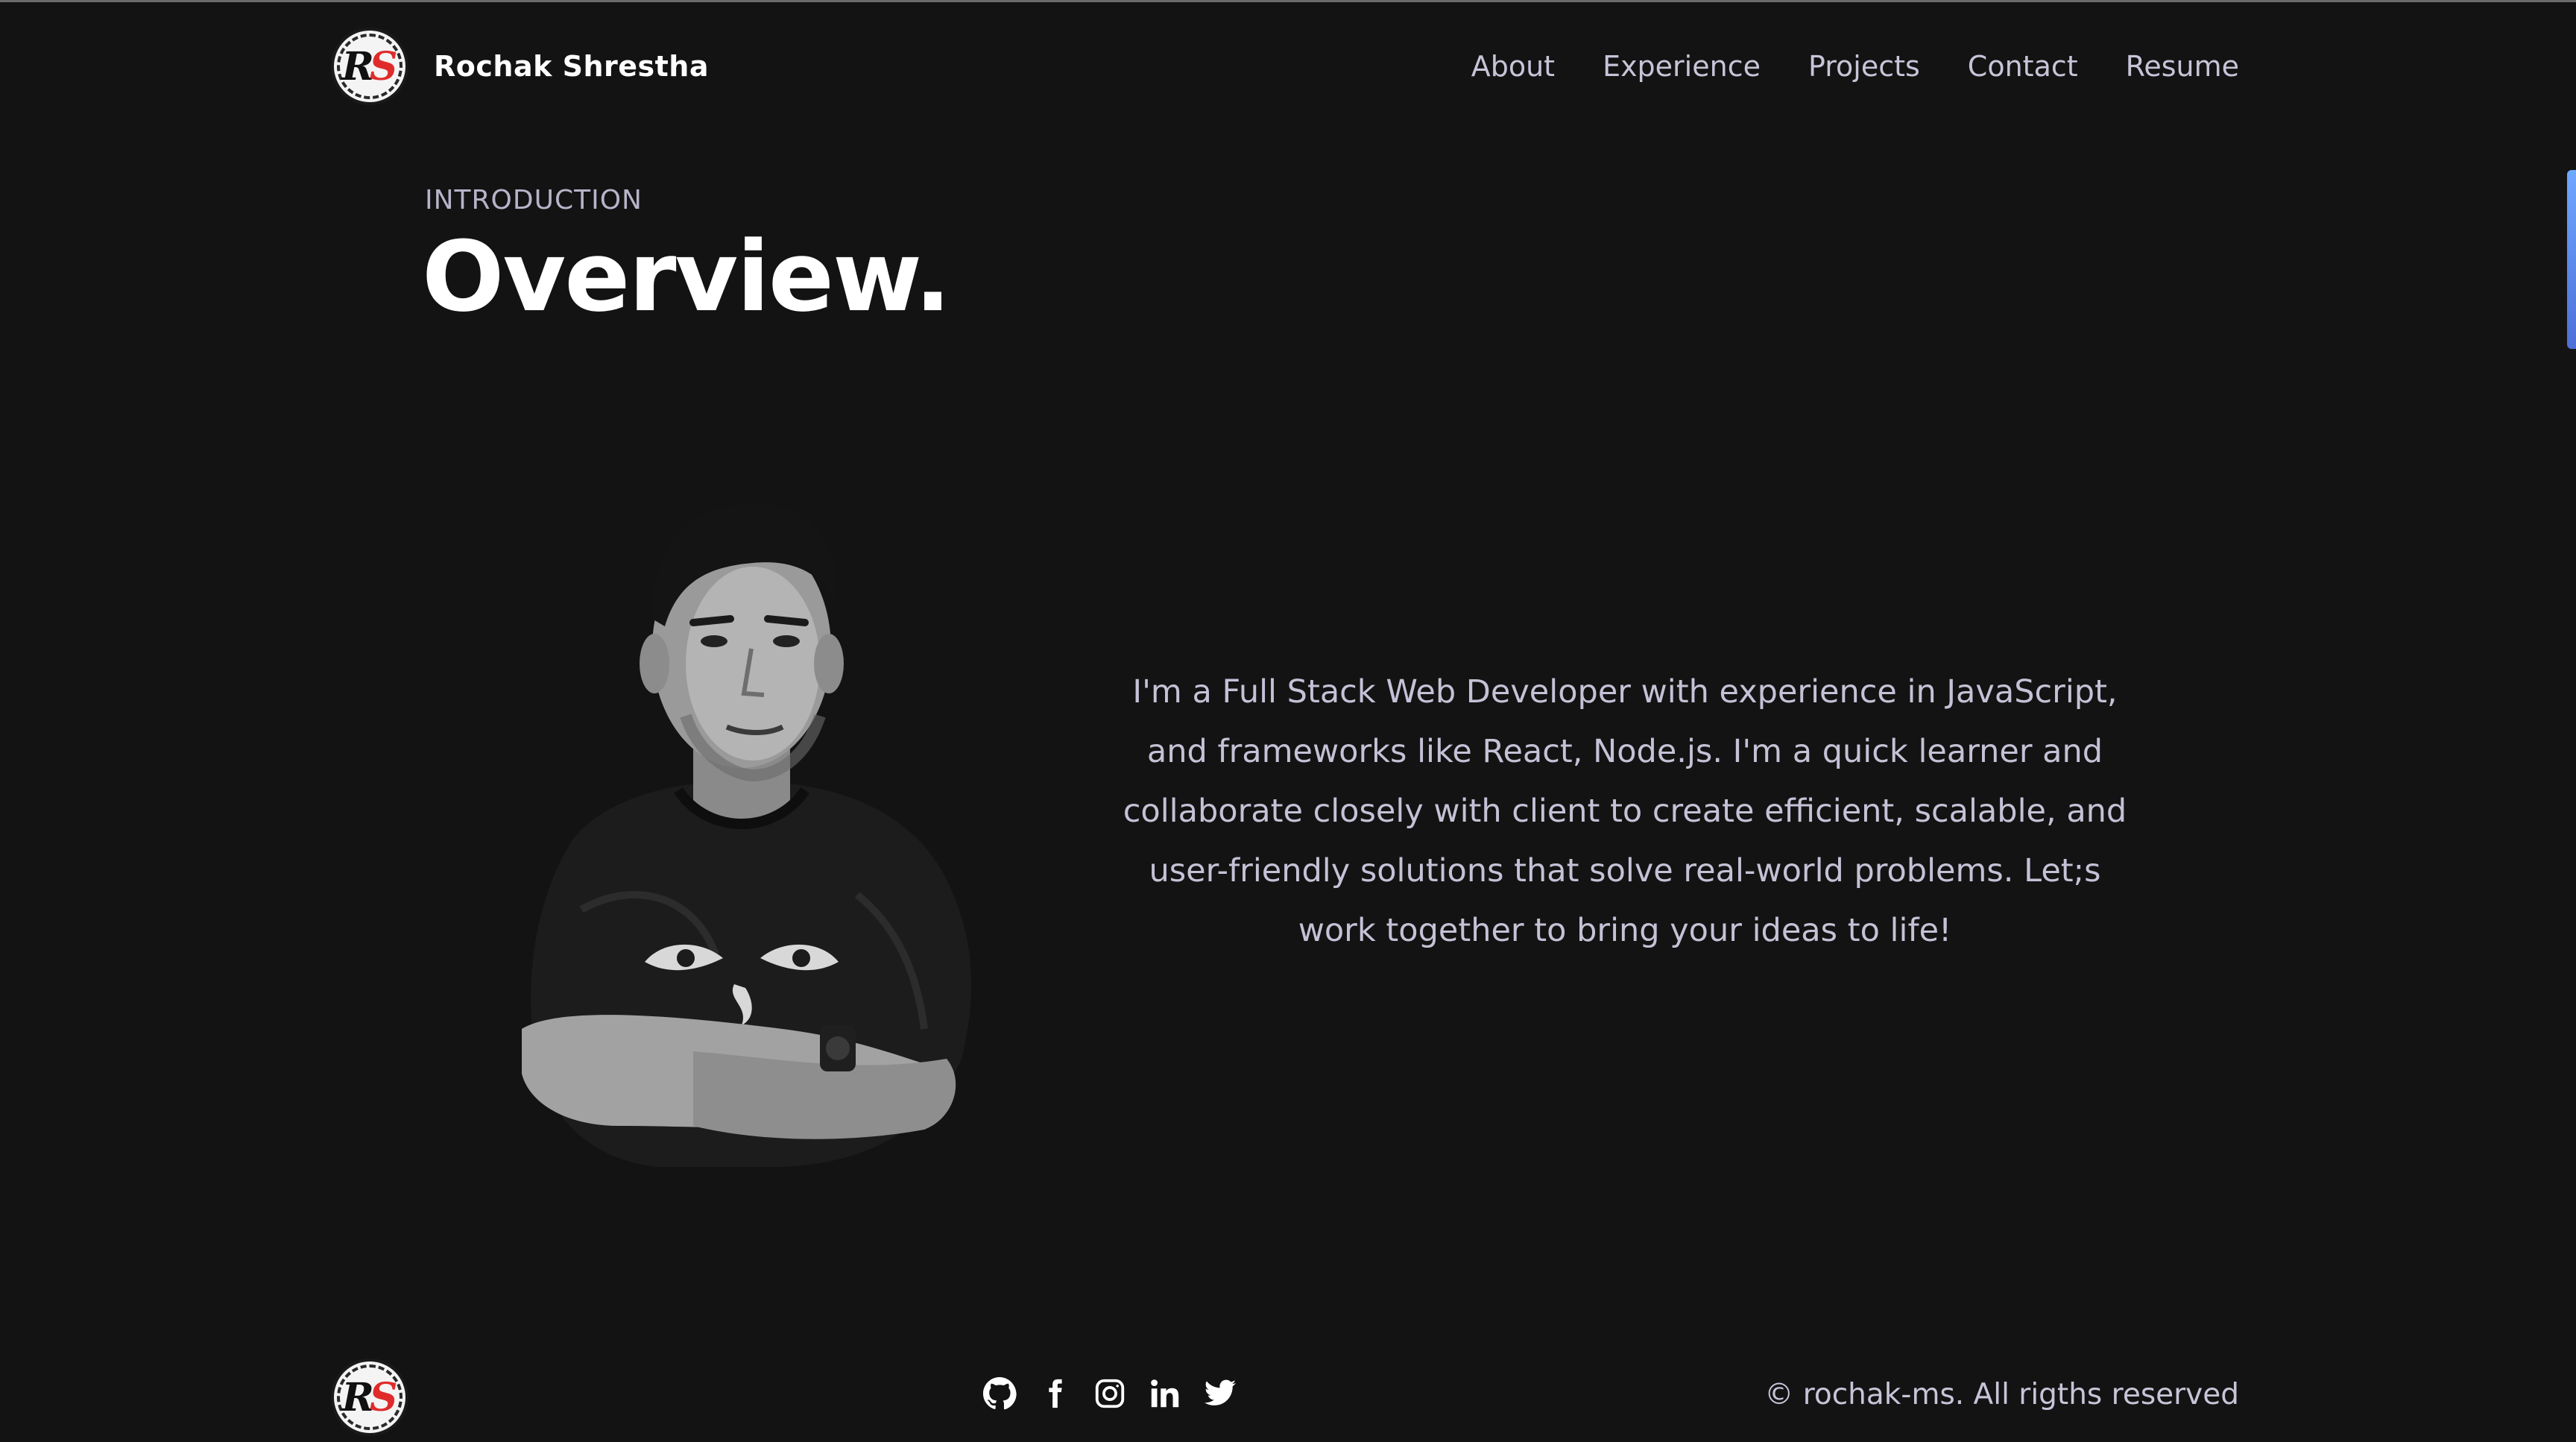 Image resolution: width=2576 pixels, height=1442 pixels. I want to click on brand-name: Rochak Shrestha, so click(572, 66).